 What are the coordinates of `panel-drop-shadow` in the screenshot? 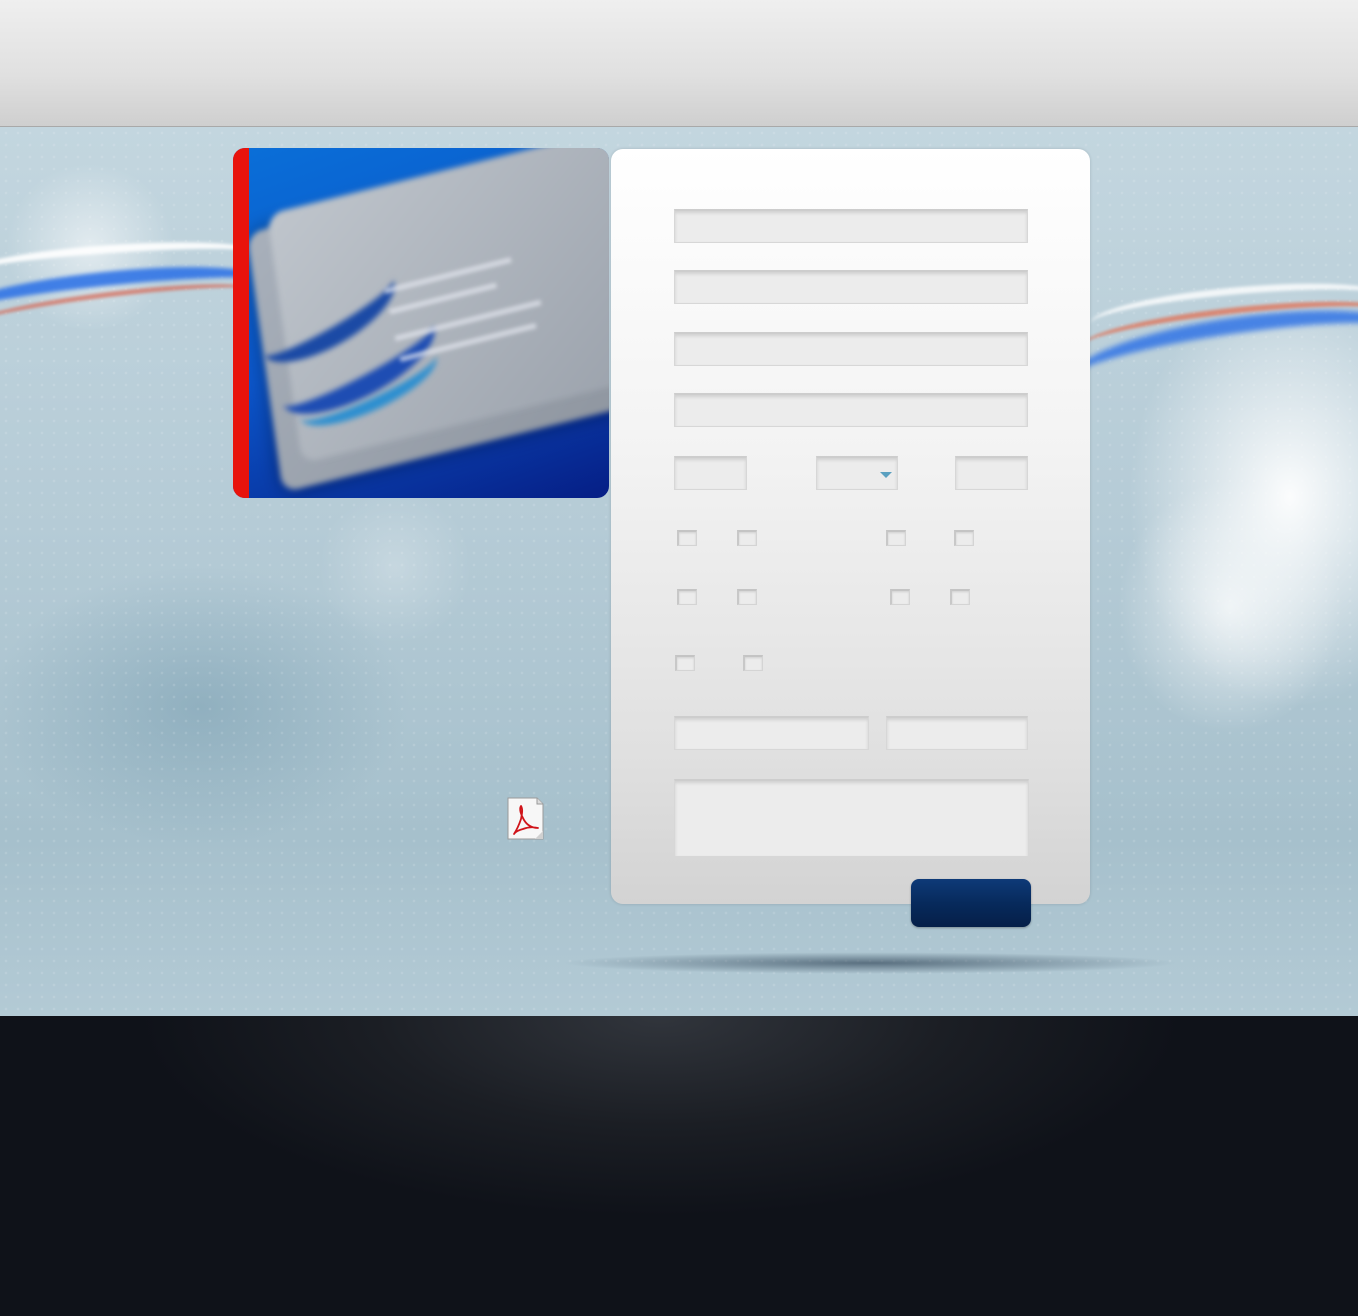 It's located at (870, 963).